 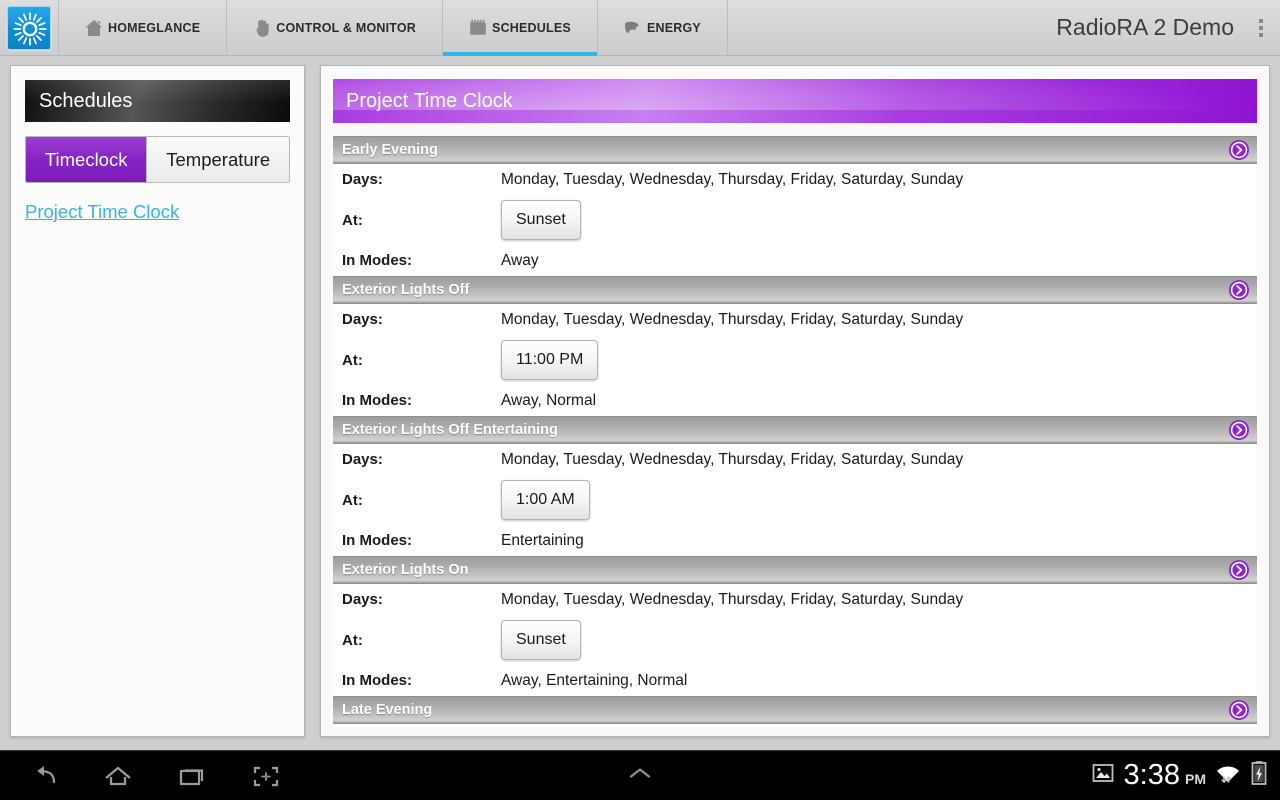 I want to click on page-title: Project Time Clock, so click(x=429, y=100).